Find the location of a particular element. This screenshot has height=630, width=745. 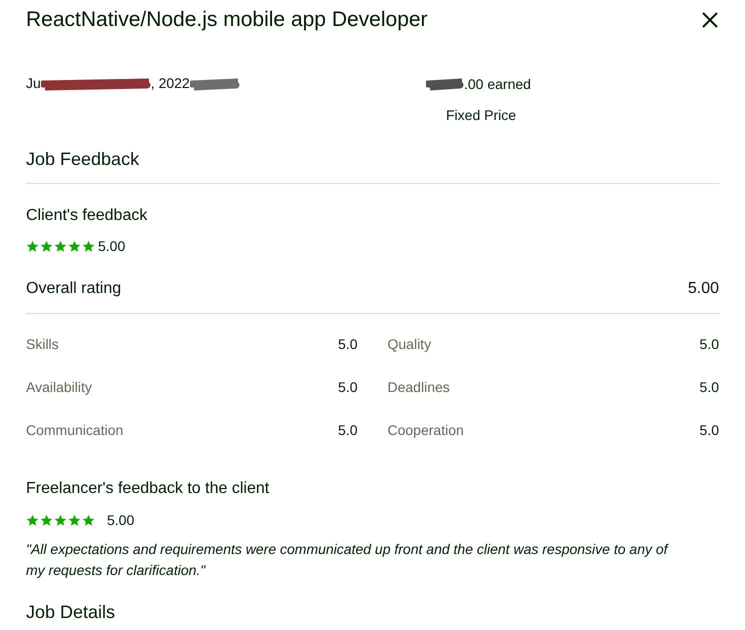

overall-score: 5.00 is located at coordinates (703, 288).